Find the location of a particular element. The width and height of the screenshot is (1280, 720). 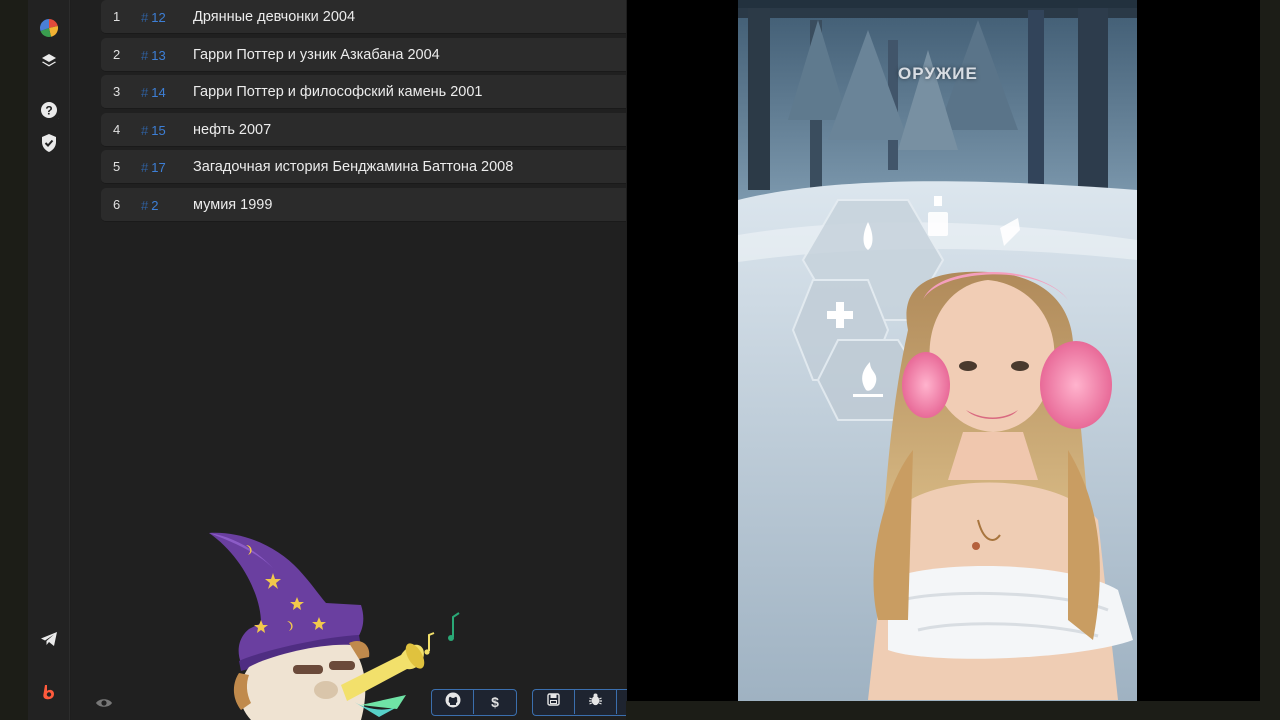

bug-report-button is located at coordinates (596, 702).